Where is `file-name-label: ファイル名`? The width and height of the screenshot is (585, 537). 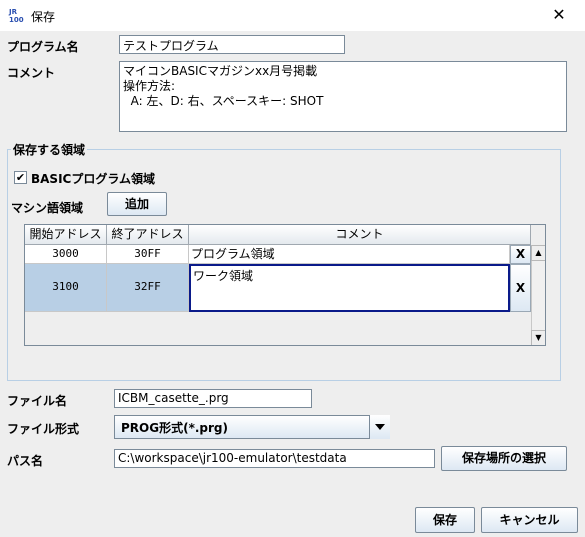
file-name-label: ファイル名 is located at coordinates (37, 401).